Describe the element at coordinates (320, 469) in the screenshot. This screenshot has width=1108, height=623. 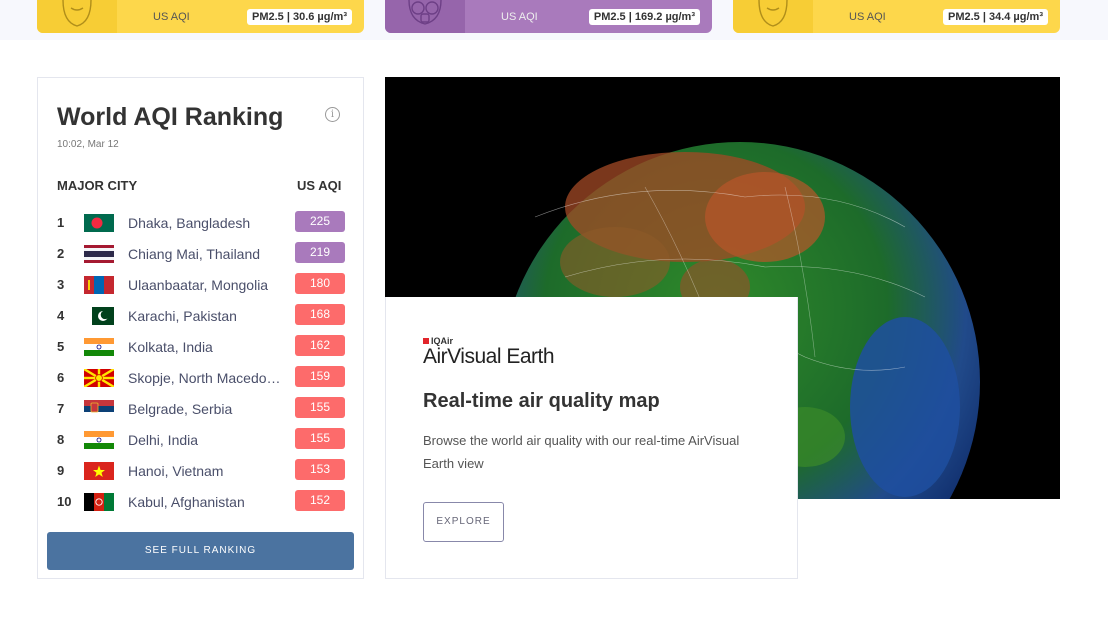
I see `aqi-badge: 153` at that location.